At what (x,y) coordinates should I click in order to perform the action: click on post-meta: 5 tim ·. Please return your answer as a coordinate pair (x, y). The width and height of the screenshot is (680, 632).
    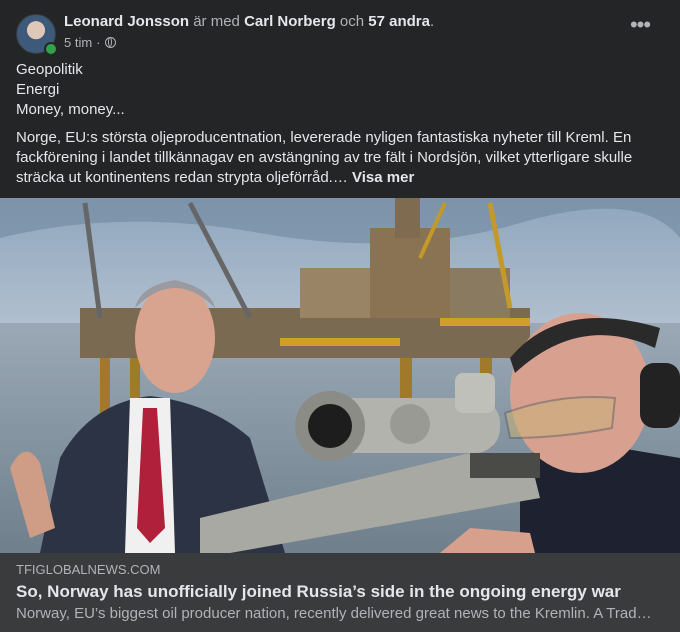
    Looking at the image, I should click on (90, 42).